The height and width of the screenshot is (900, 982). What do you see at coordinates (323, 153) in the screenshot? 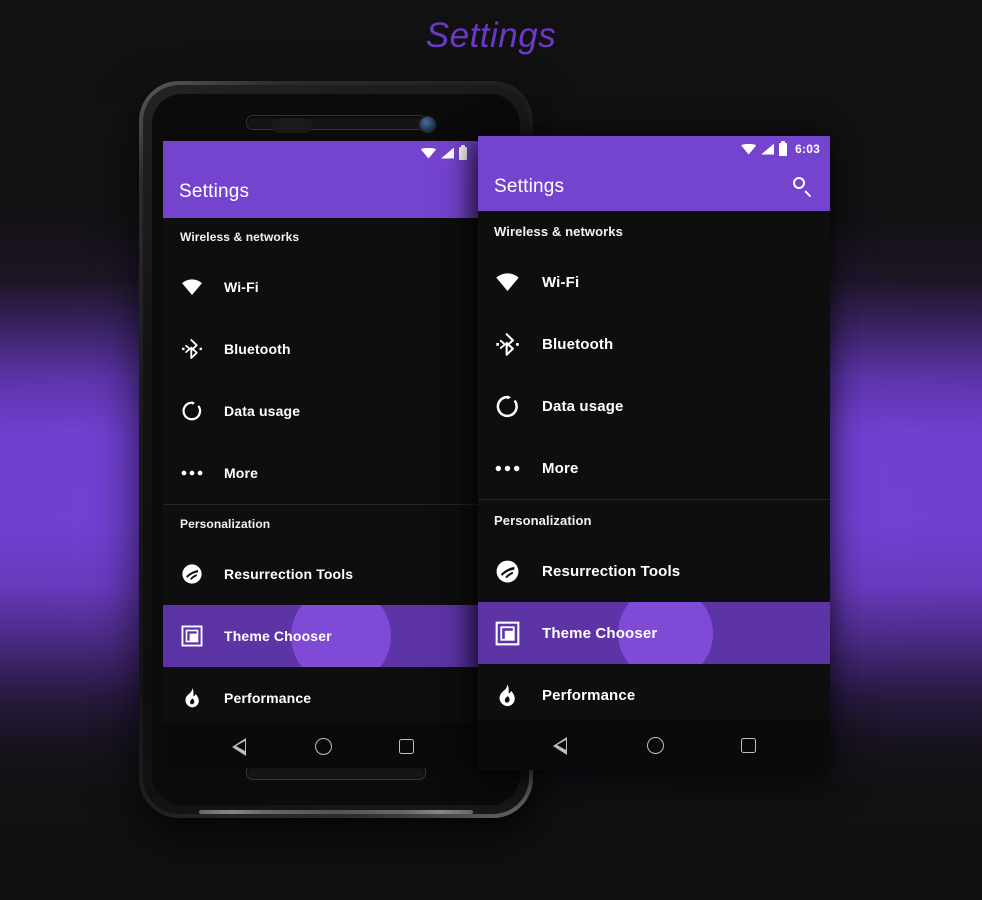
I see `status-bar` at bounding box center [323, 153].